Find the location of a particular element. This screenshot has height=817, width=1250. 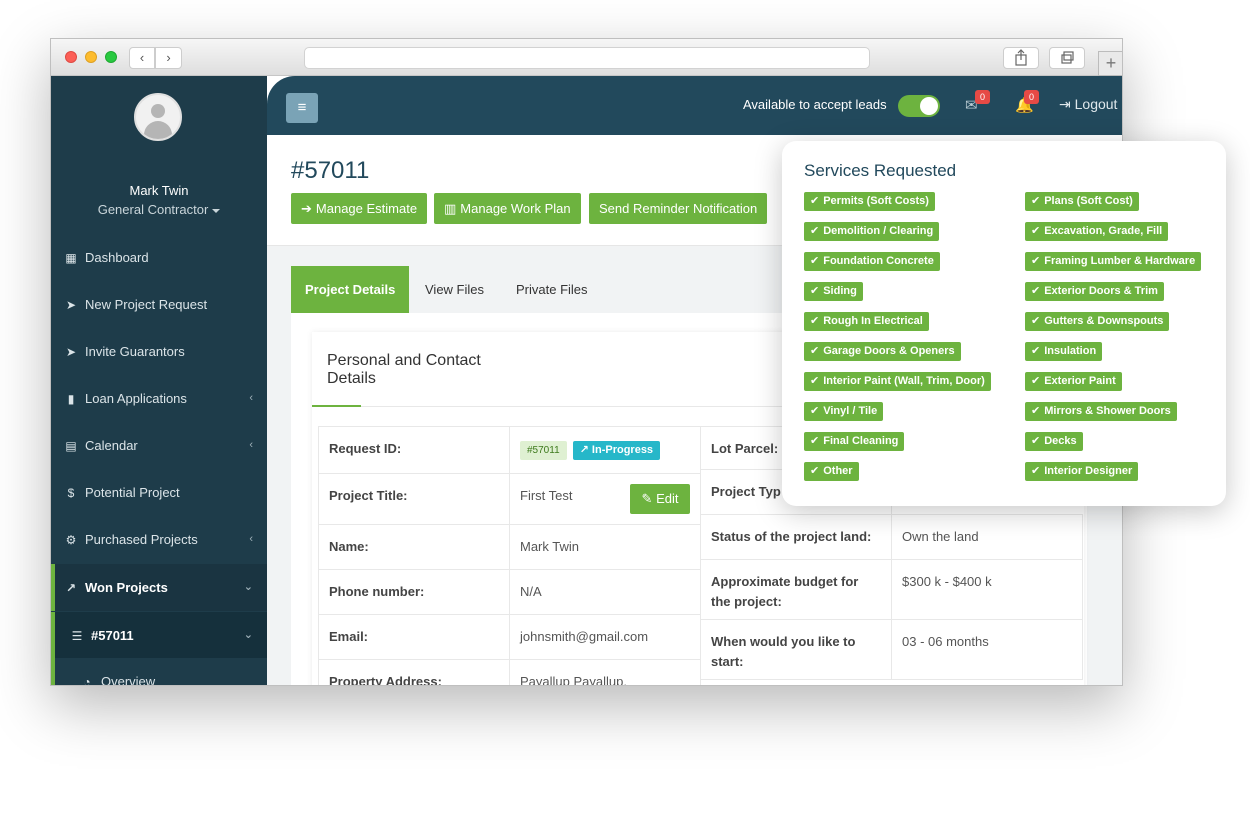

hamburger-icon: ≡ is located at coordinates (302, 107).